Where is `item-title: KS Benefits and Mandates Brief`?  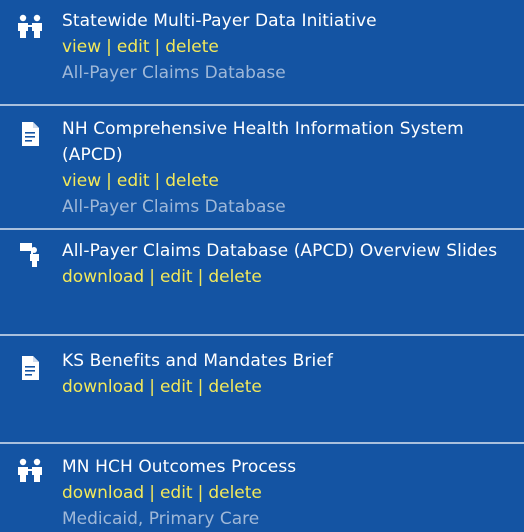
item-title: KS Benefits and Mandates Brief is located at coordinates (197, 361).